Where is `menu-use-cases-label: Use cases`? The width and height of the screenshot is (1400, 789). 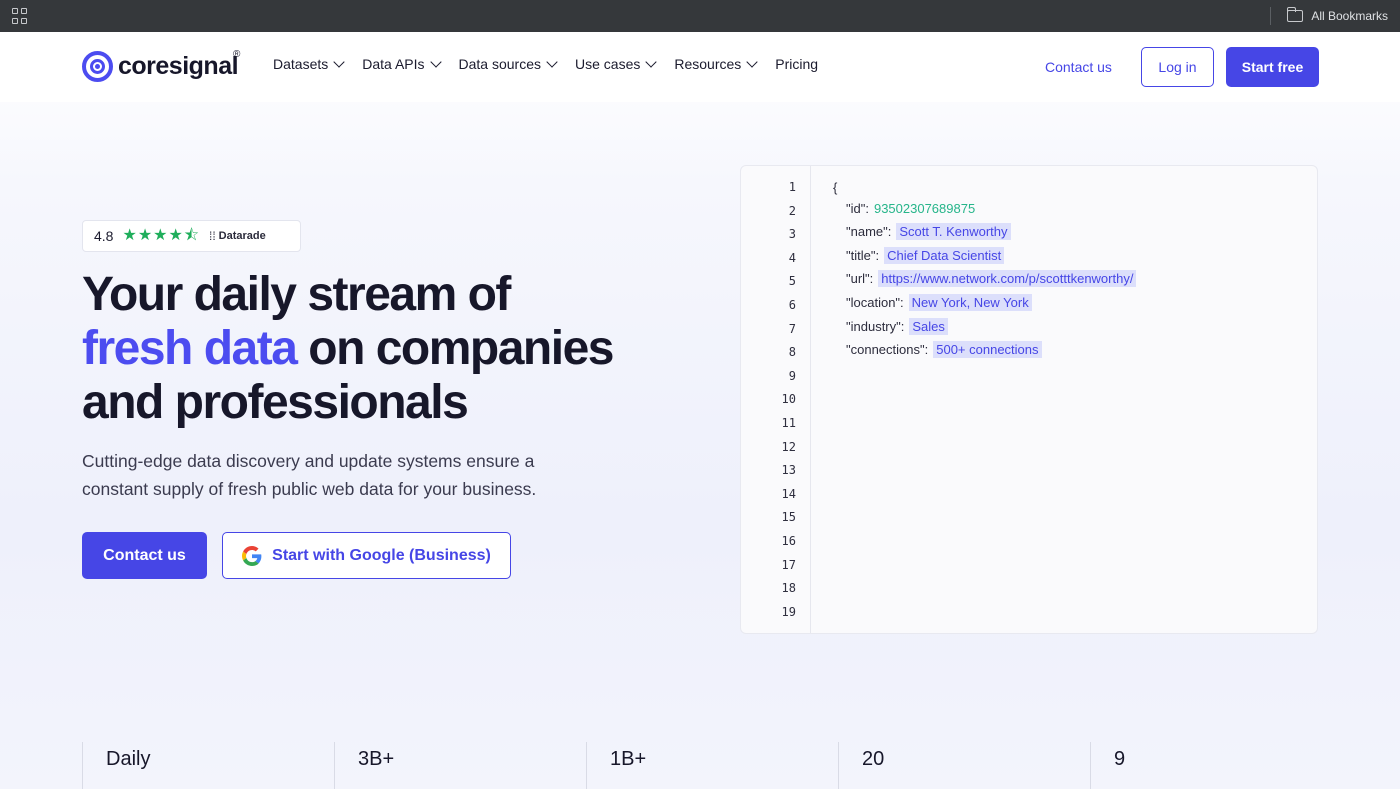 menu-use-cases-label: Use cases is located at coordinates (608, 64).